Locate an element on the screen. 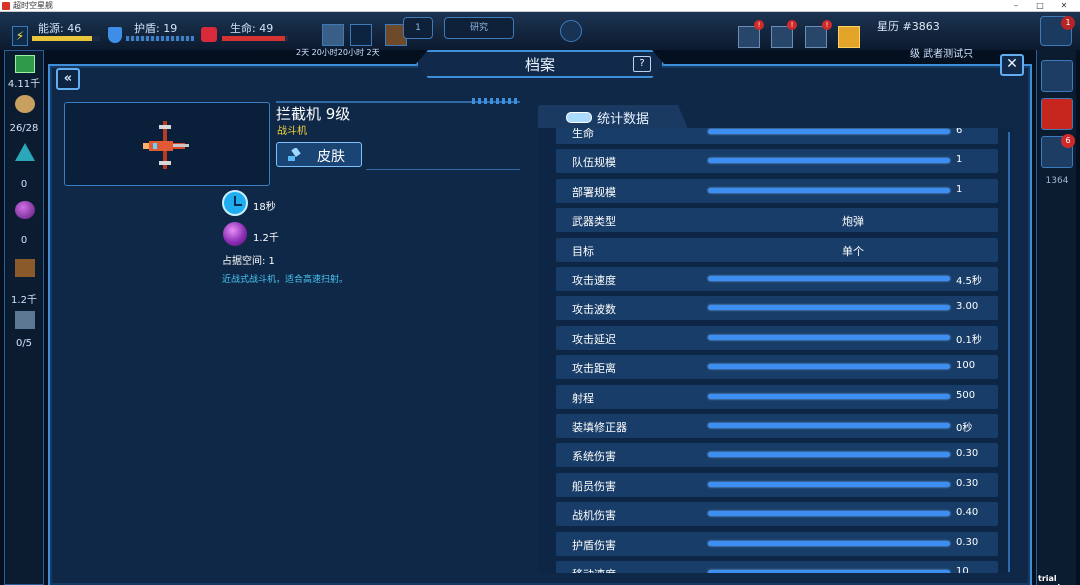  stat-label: 武器类型 is located at coordinates (594, 222).